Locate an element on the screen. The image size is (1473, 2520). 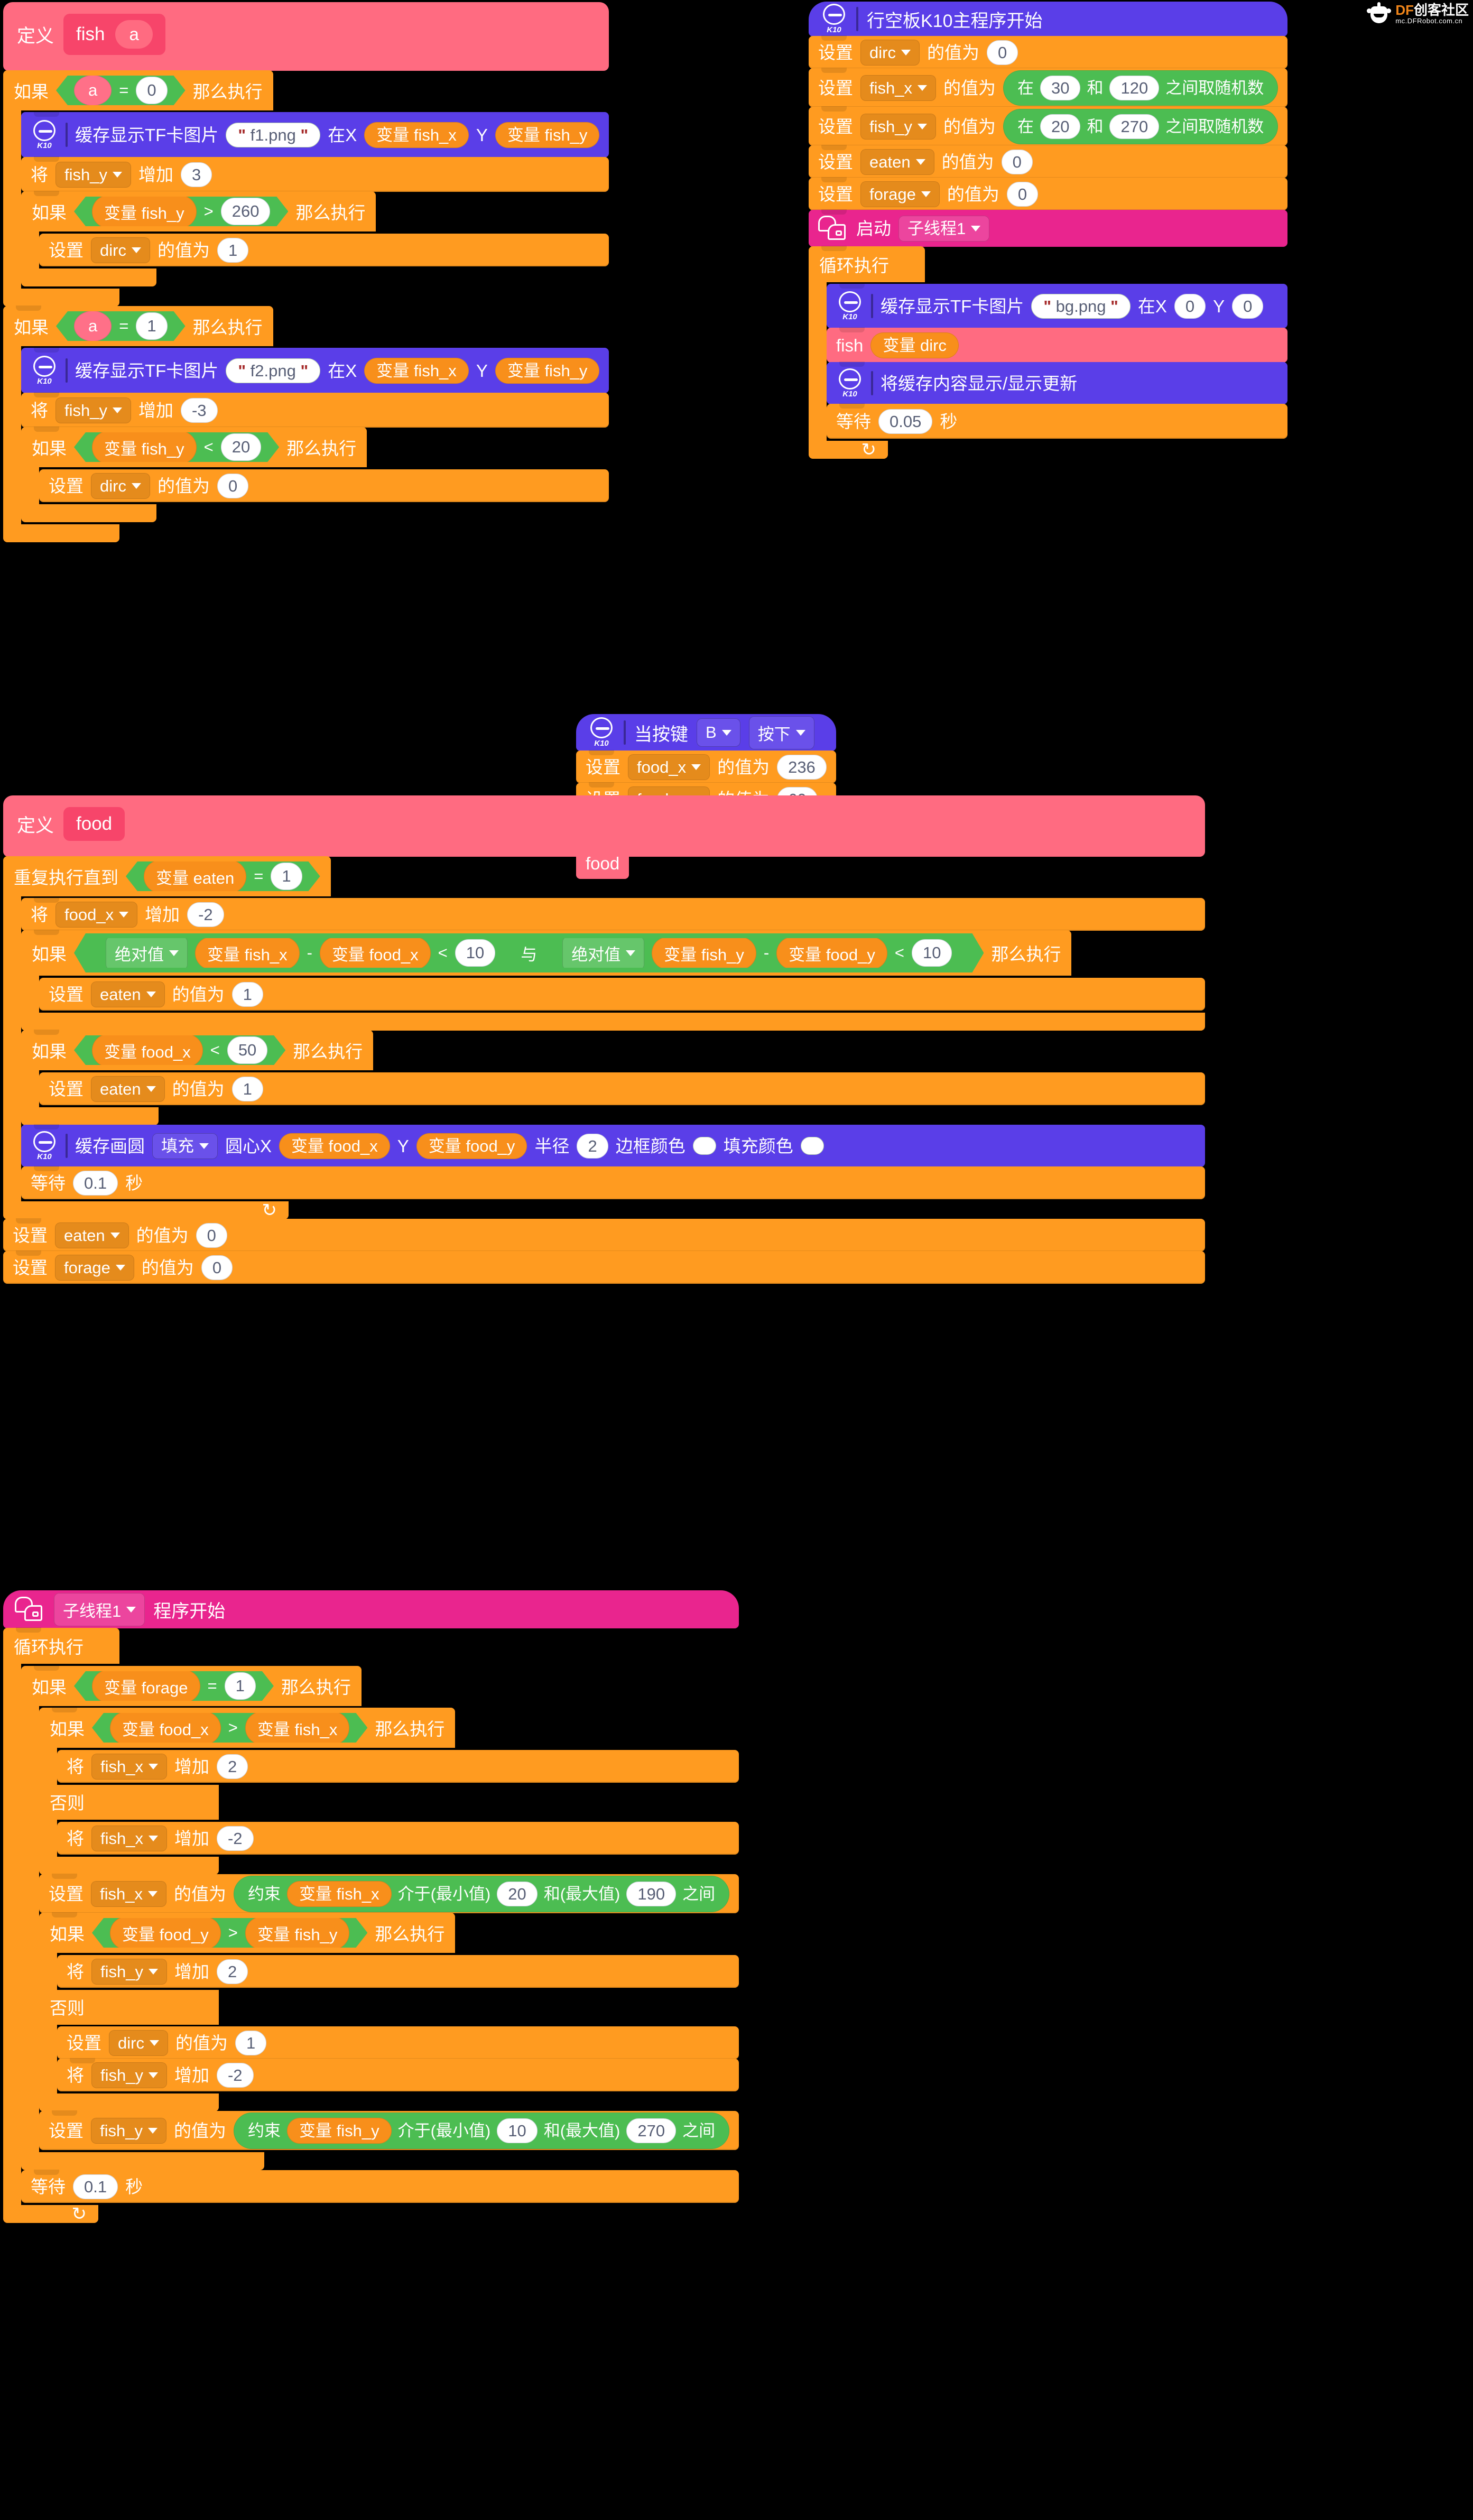
constrain-min-input: 20 is located at coordinates (517, 1893).